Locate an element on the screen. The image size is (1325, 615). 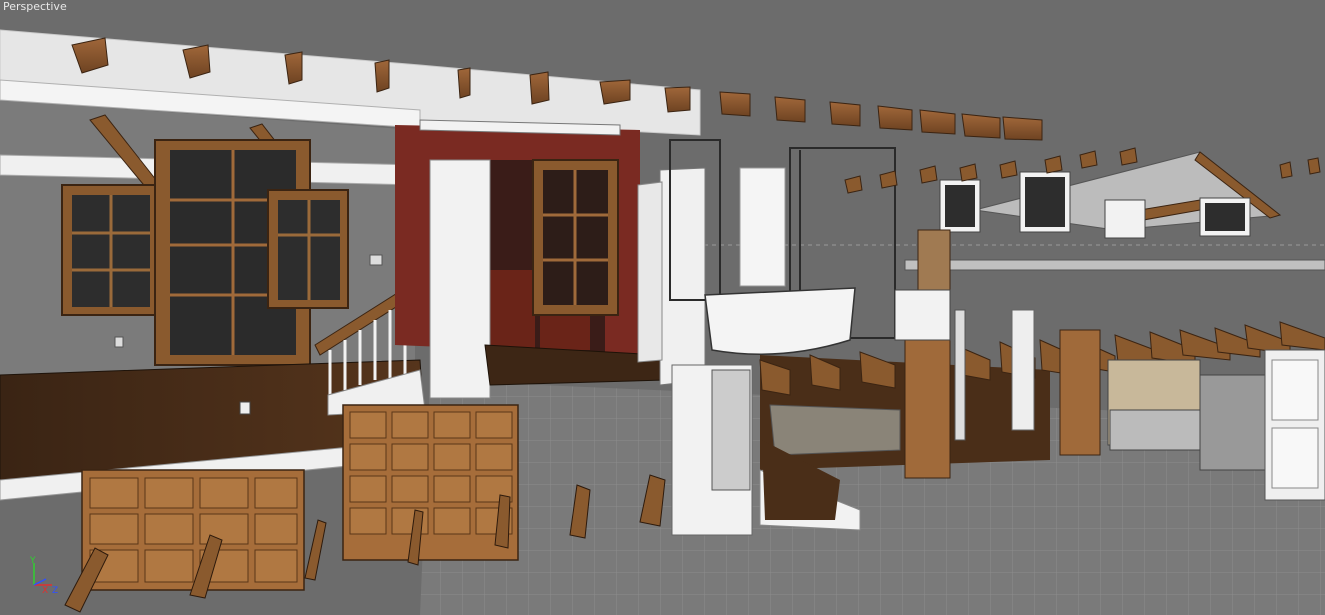
axis-x-label: X is located at coordinates (45, 590).